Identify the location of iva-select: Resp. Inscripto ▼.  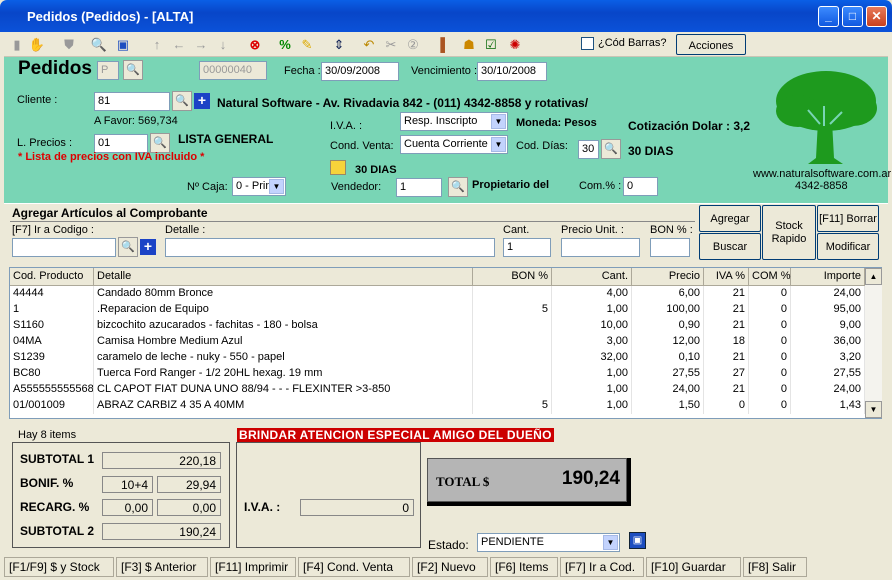
(454, 121).